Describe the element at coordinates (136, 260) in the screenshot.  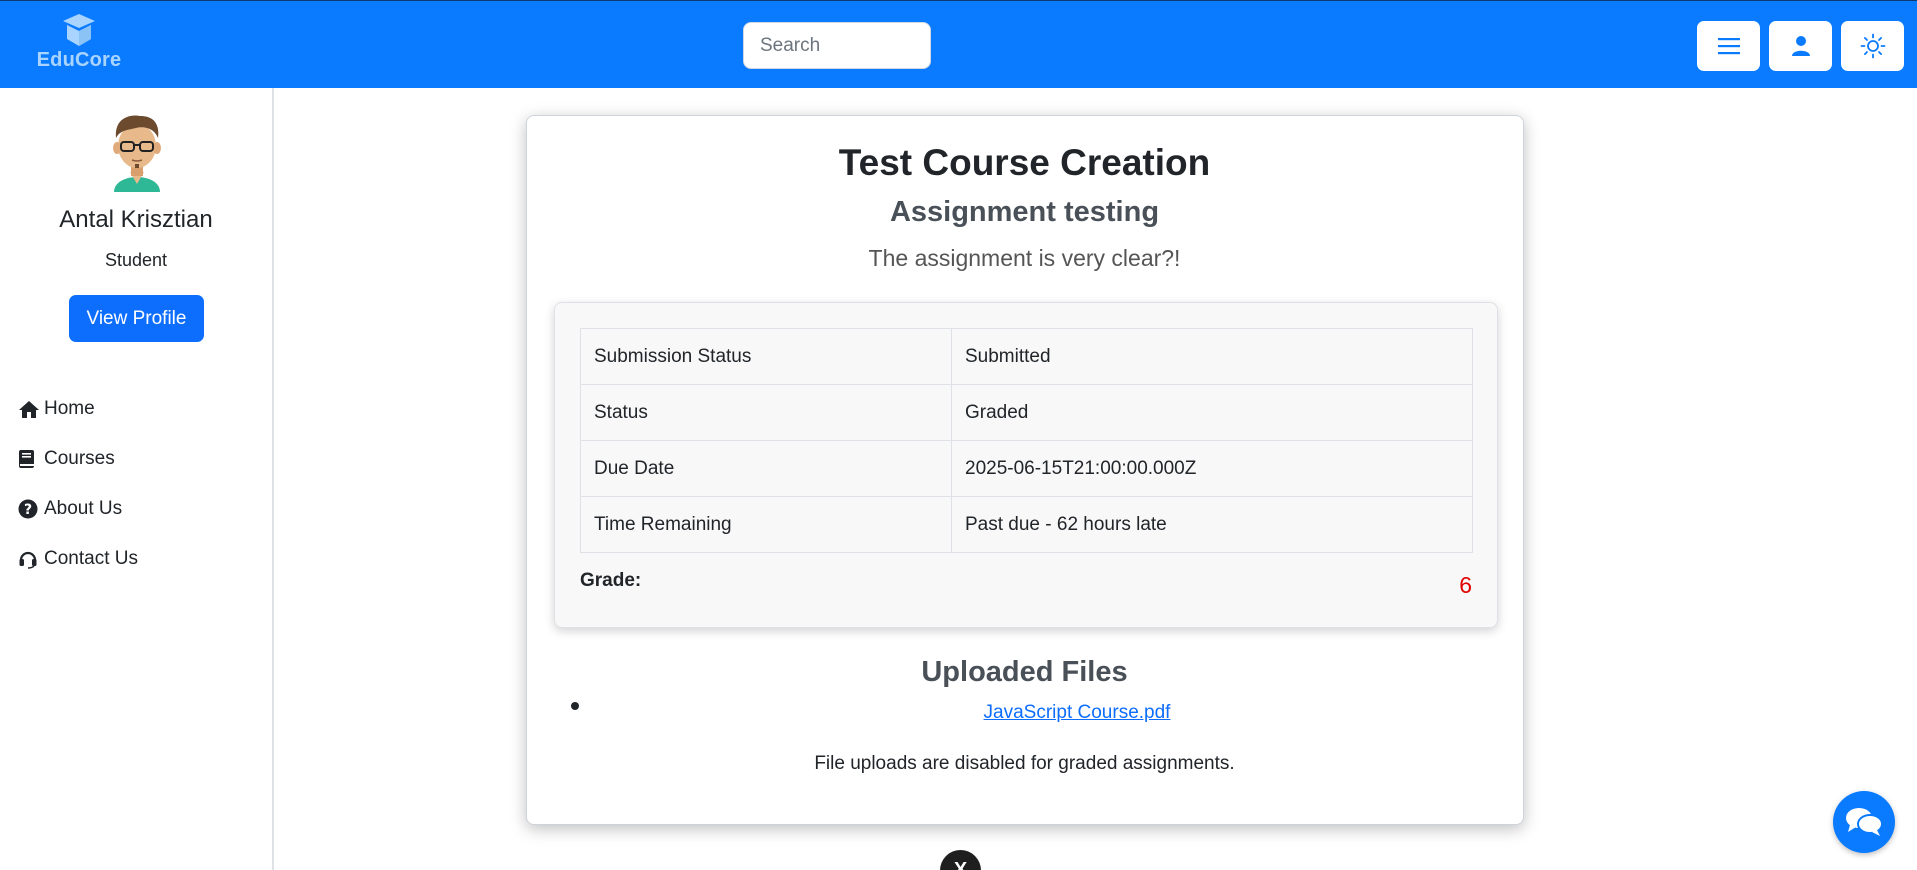
I see `user-role: Student` at that location.